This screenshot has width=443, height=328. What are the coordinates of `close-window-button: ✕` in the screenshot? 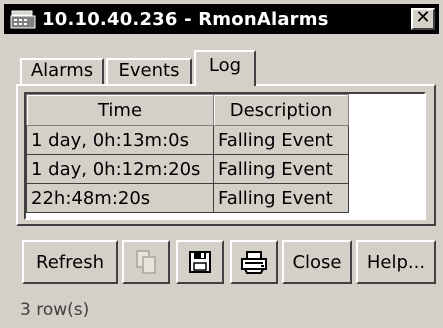 It's located at (423, 19).